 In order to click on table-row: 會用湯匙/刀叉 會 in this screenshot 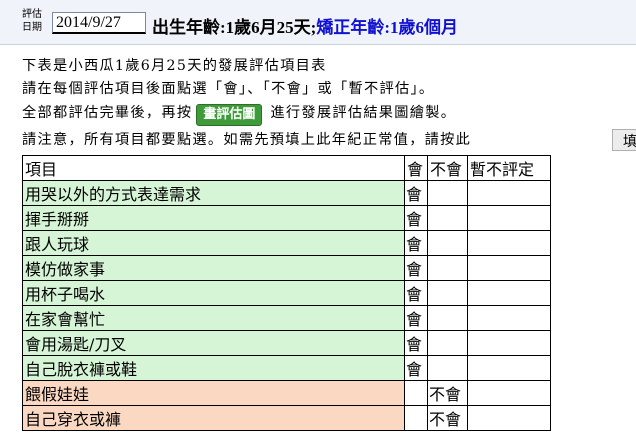, I will do `click(286, 343)`.